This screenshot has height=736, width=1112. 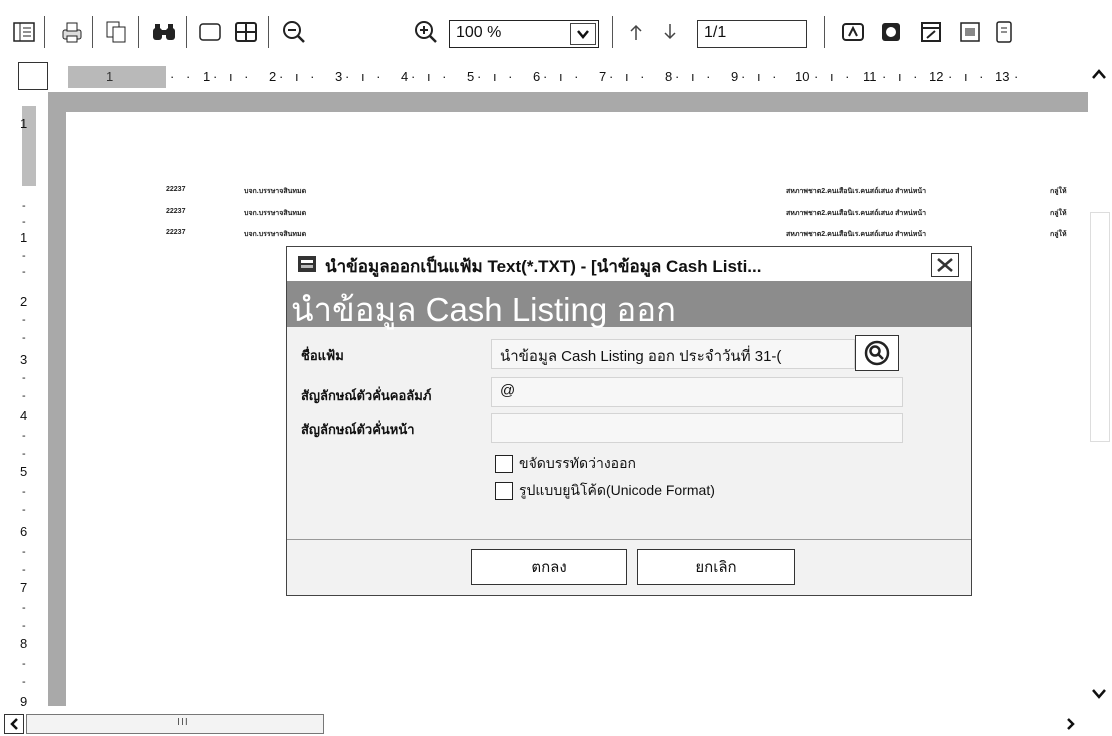 What do you see at coordinates (970, 32) in the screenshot?
I see `export-4-icon` at bounding box center [970, 32].